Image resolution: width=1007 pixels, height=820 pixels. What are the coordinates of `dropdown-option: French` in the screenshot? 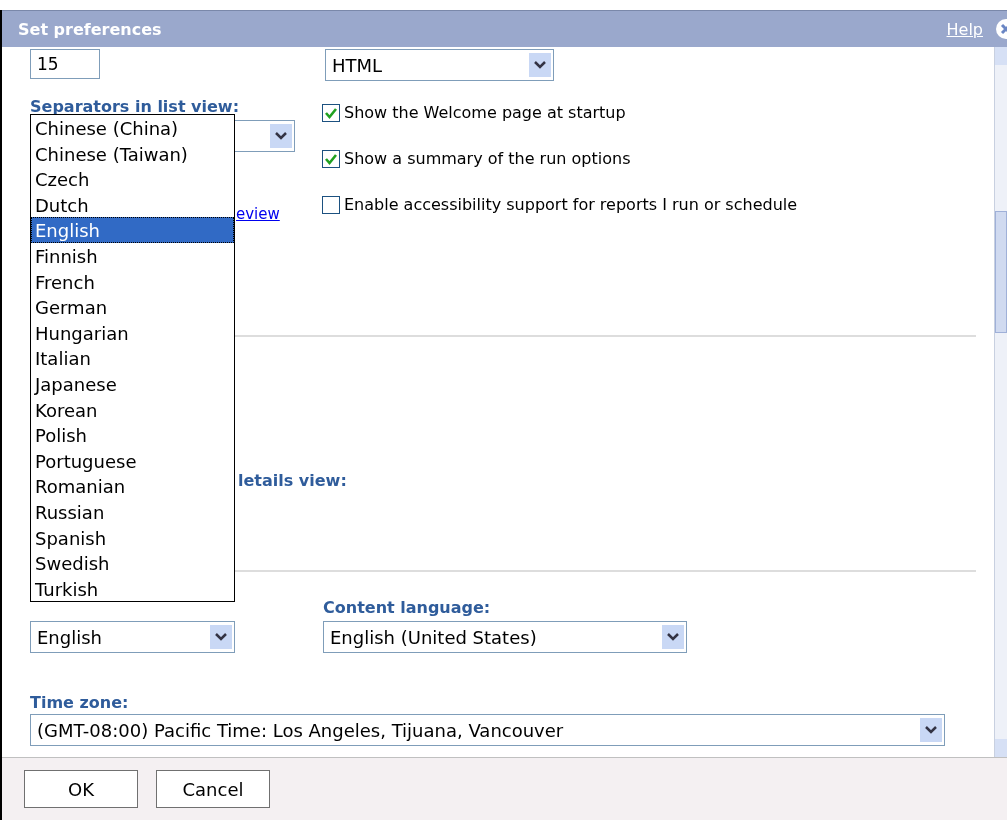 It's located at (132, 281).